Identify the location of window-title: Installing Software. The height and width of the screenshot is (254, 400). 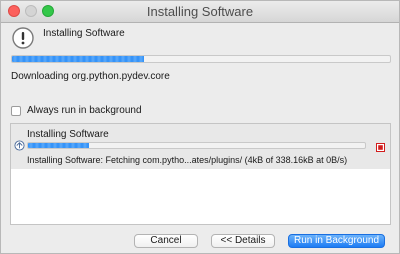
(200, 11).